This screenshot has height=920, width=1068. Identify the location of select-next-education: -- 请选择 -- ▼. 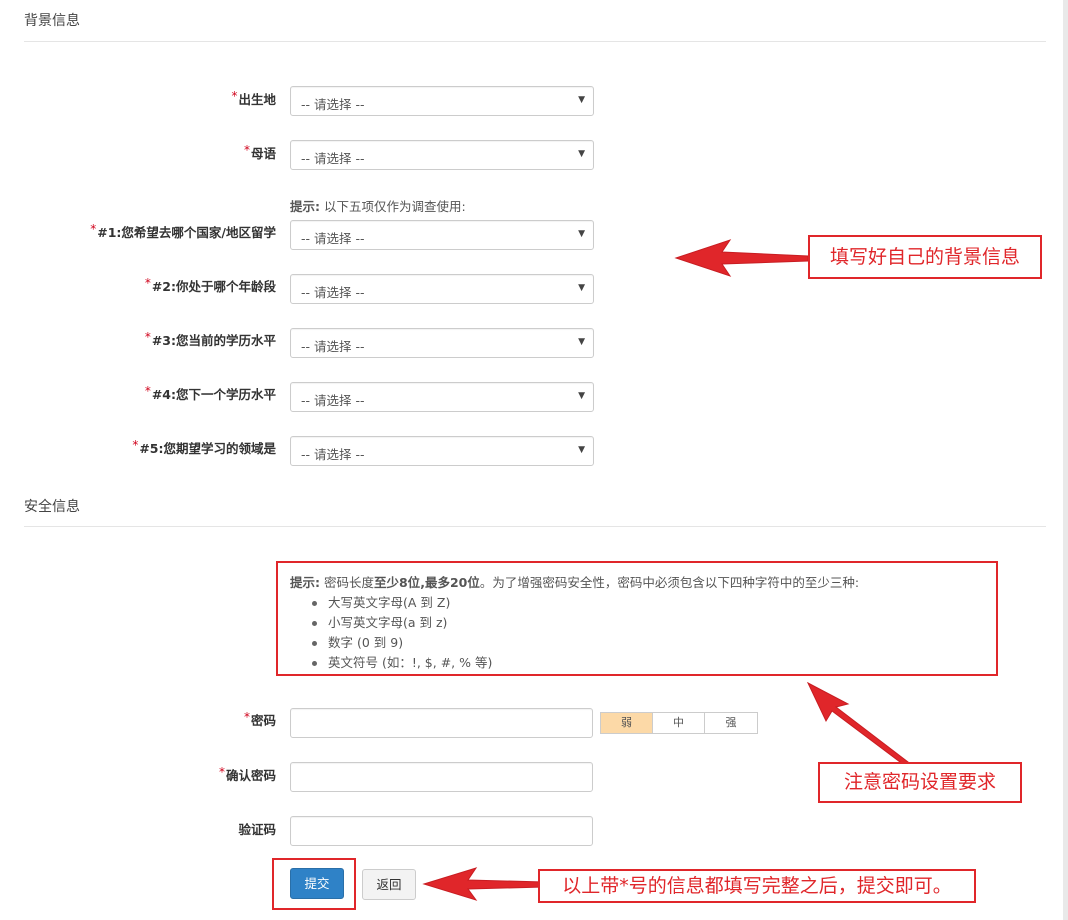
(442, 397).